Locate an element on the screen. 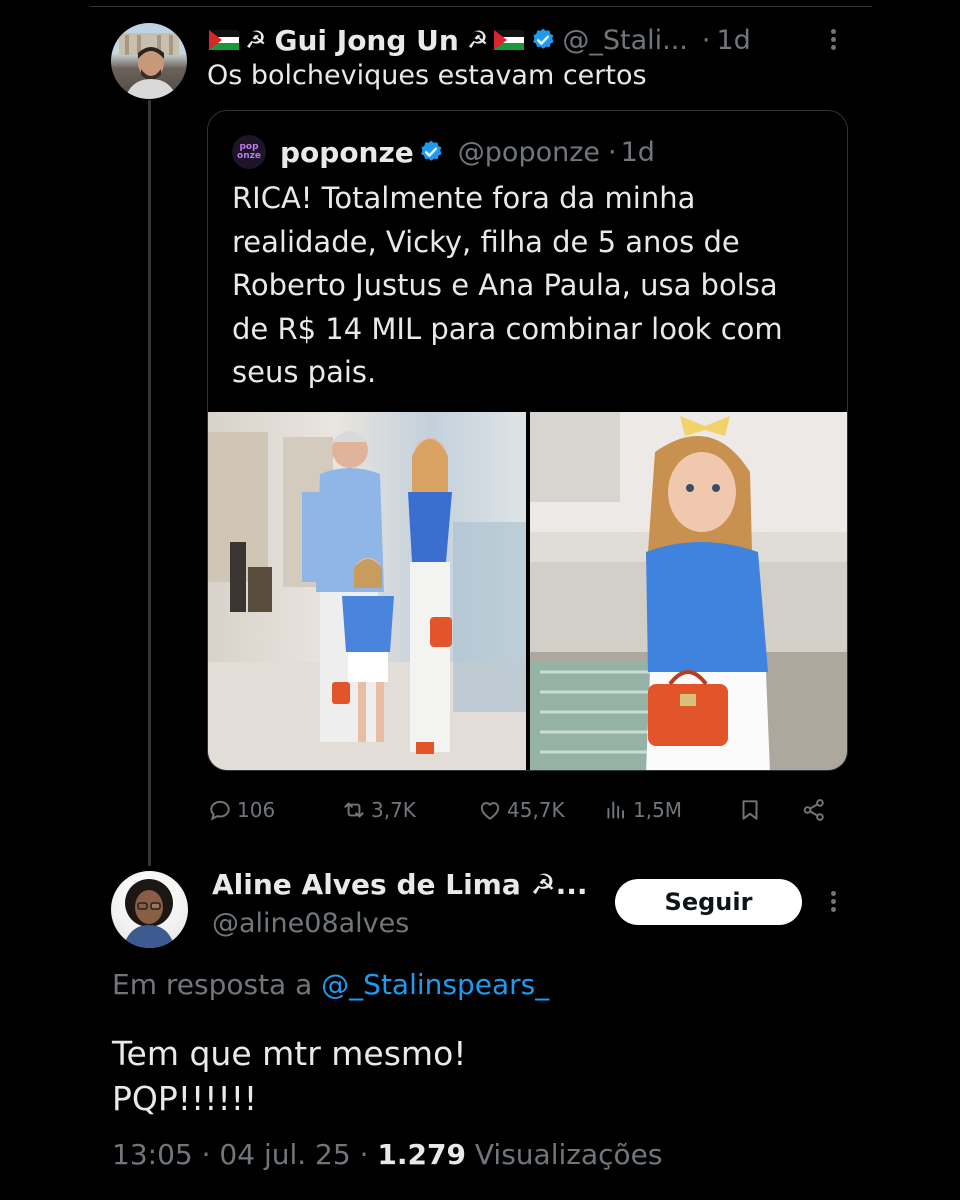  reply-prefix: Em resposta a is located at coordinates (212, 984).